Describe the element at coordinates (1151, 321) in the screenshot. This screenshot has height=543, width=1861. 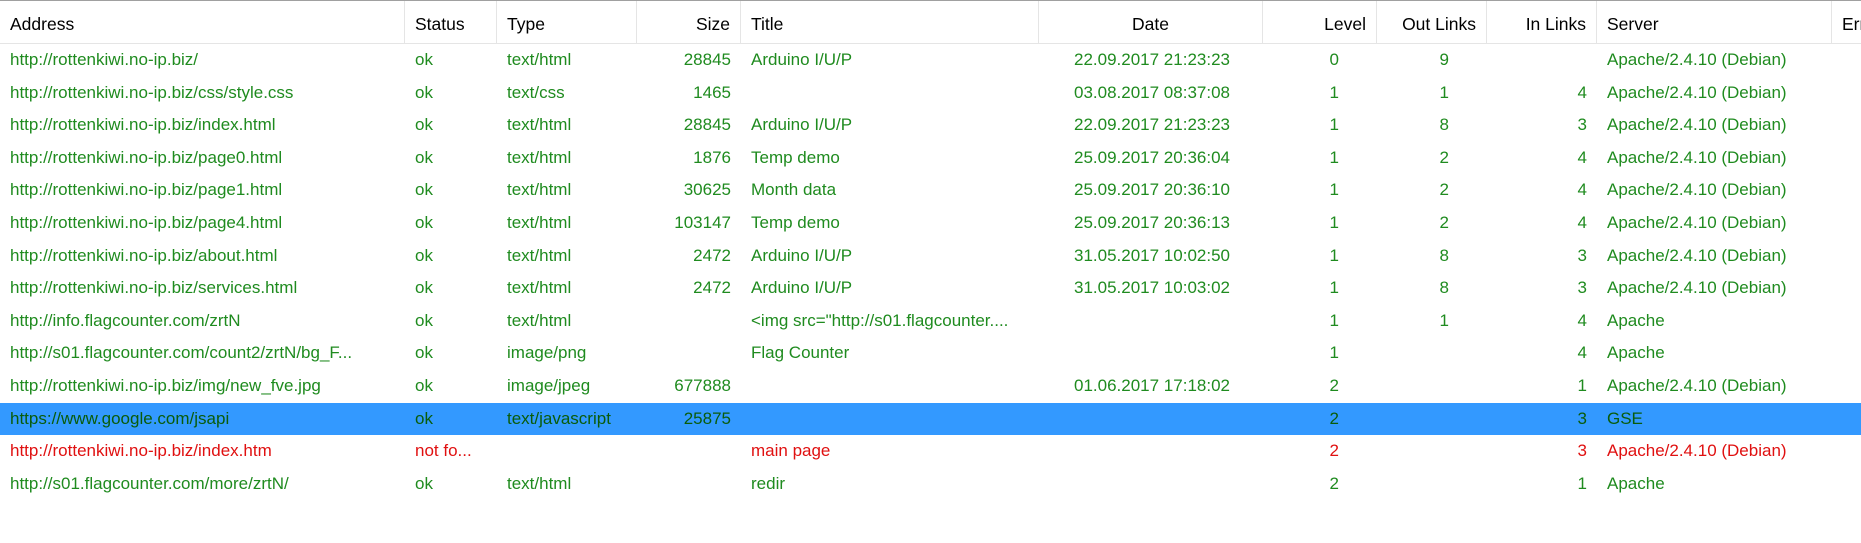
I see `date-cell` at that location.